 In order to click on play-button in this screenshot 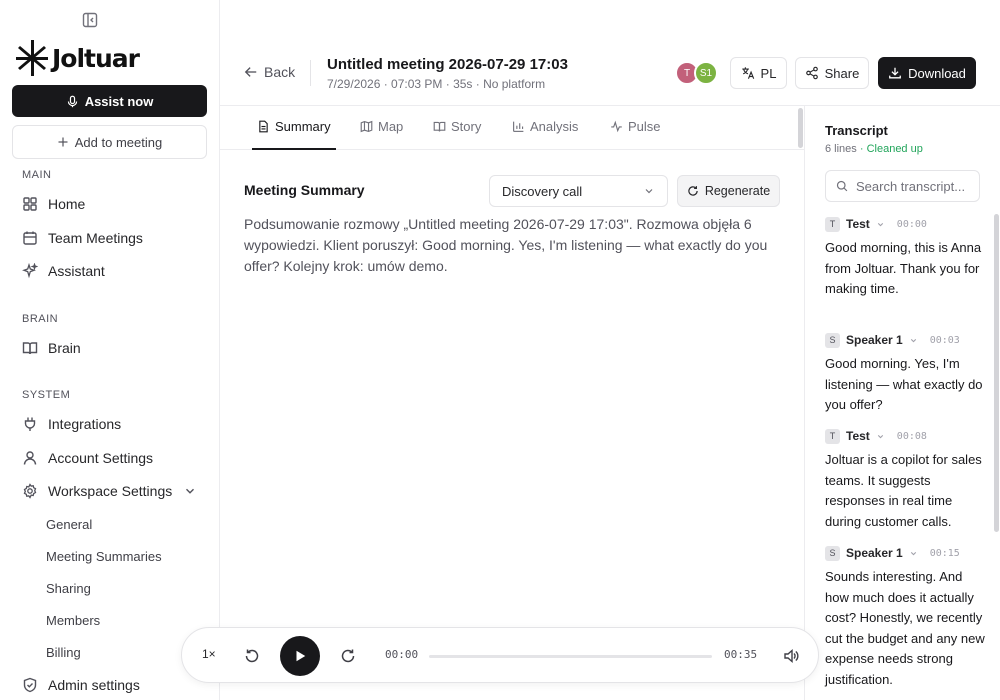, I will do `click(300, 656)`.